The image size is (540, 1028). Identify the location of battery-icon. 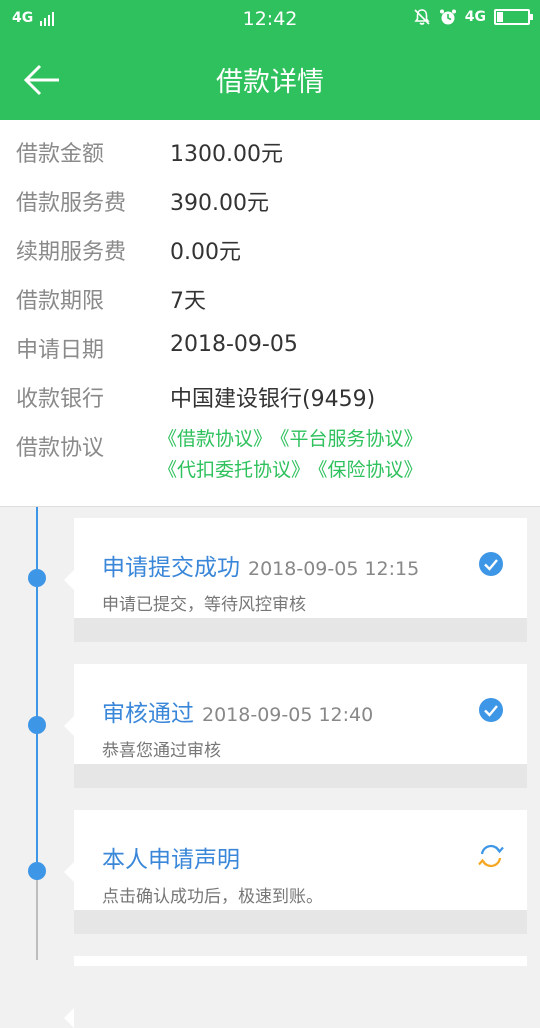
(513, 17).